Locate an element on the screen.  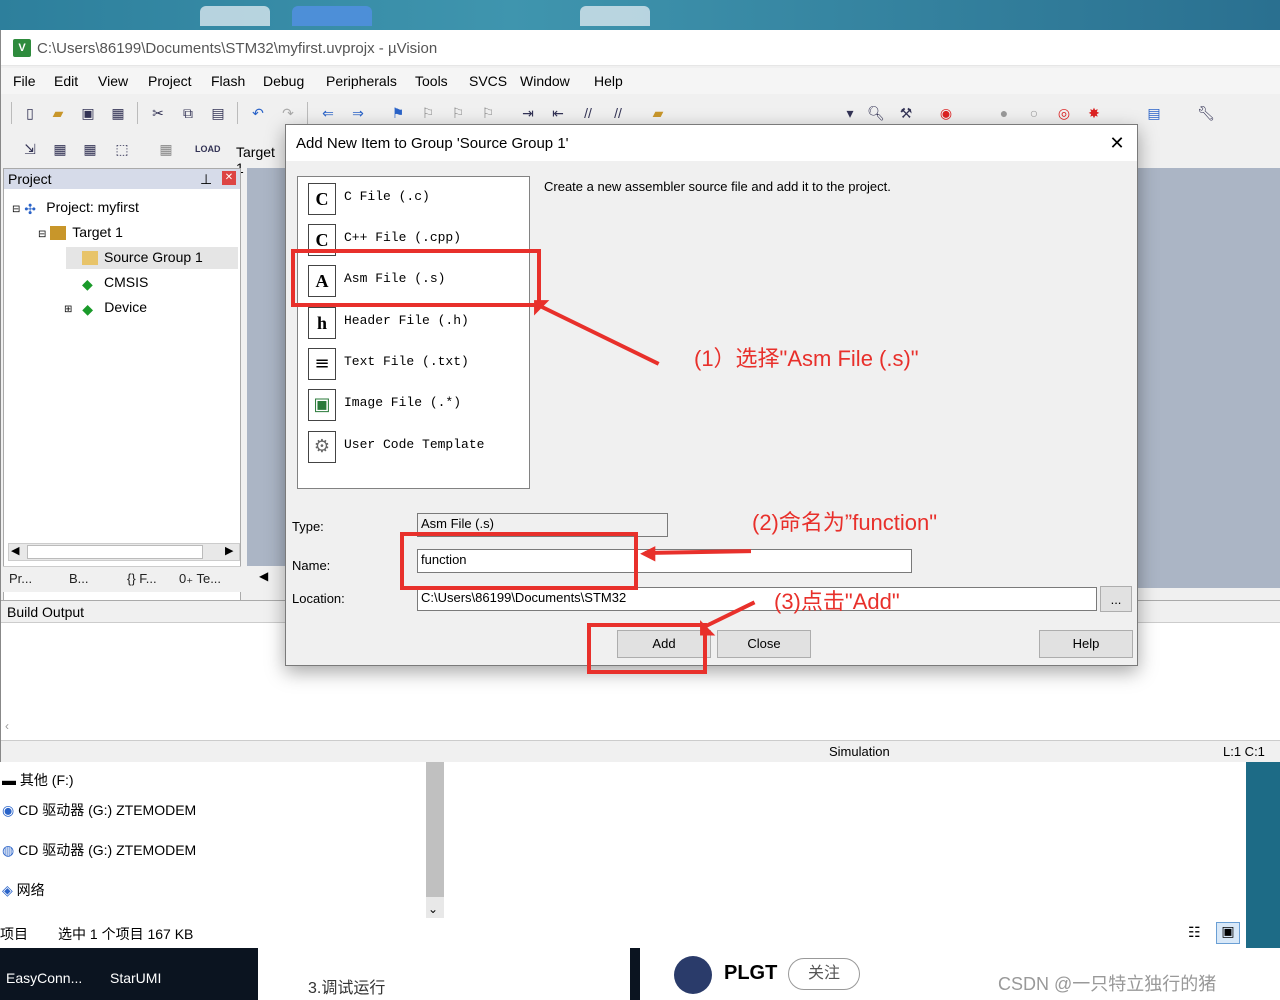
stop-build-icon: ▦ is located at coordinates (166, 149).